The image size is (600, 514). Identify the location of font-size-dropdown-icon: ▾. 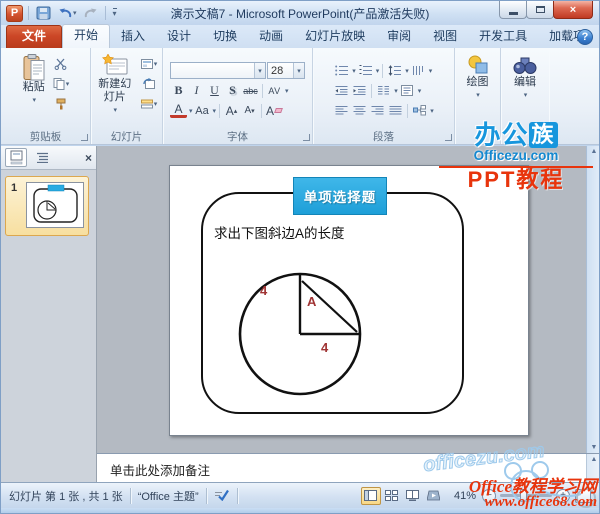
(298, 70).